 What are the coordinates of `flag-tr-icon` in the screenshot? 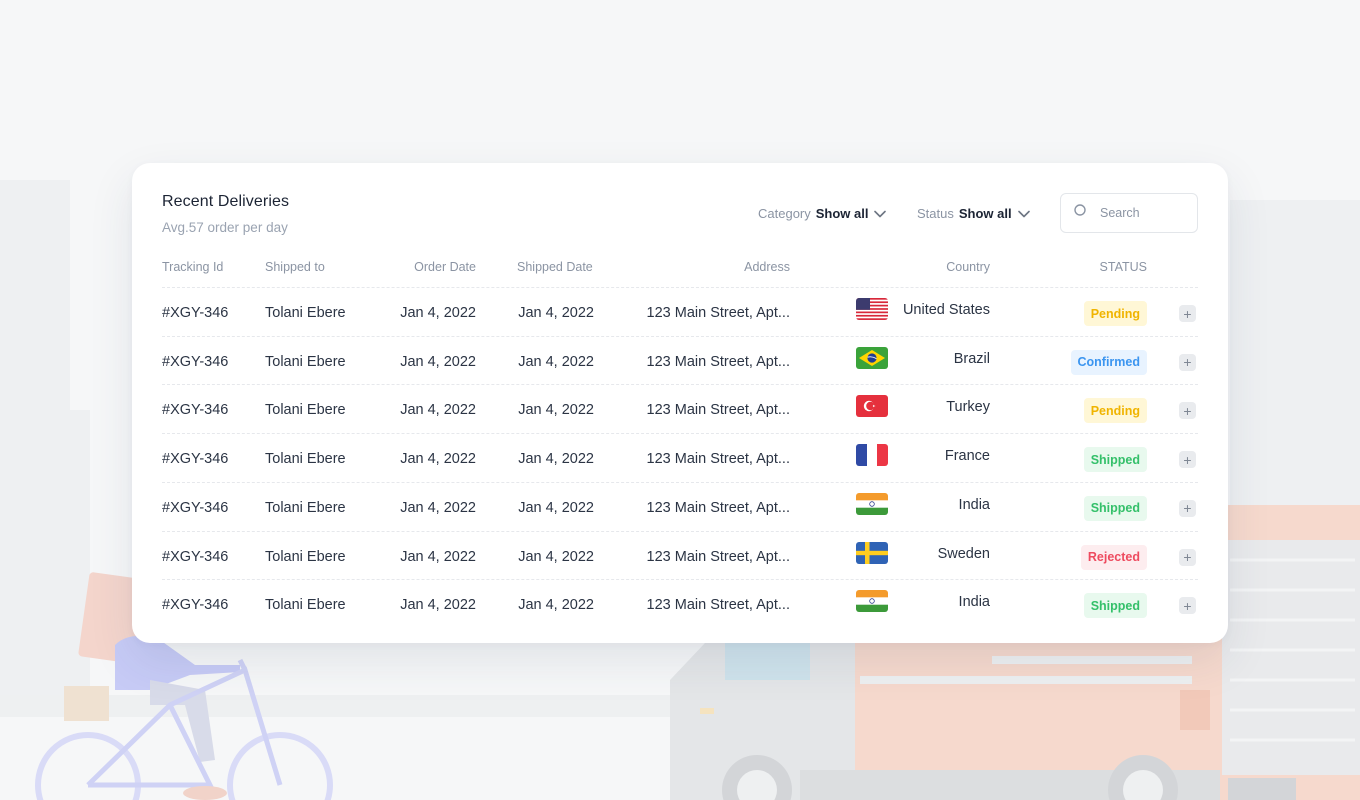 It's located at (872, 406).